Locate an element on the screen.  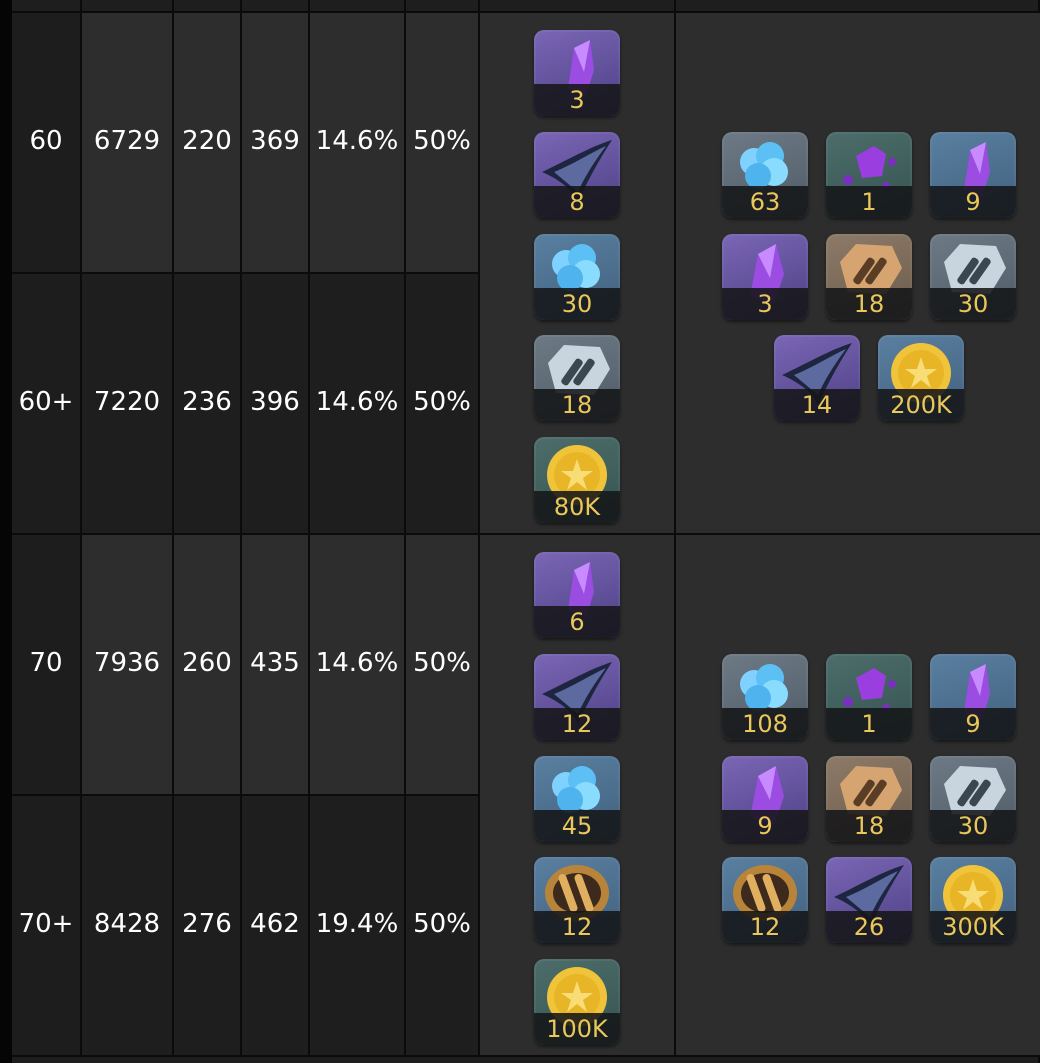
level-cell: 60+ is located at coordinates (47, 404).